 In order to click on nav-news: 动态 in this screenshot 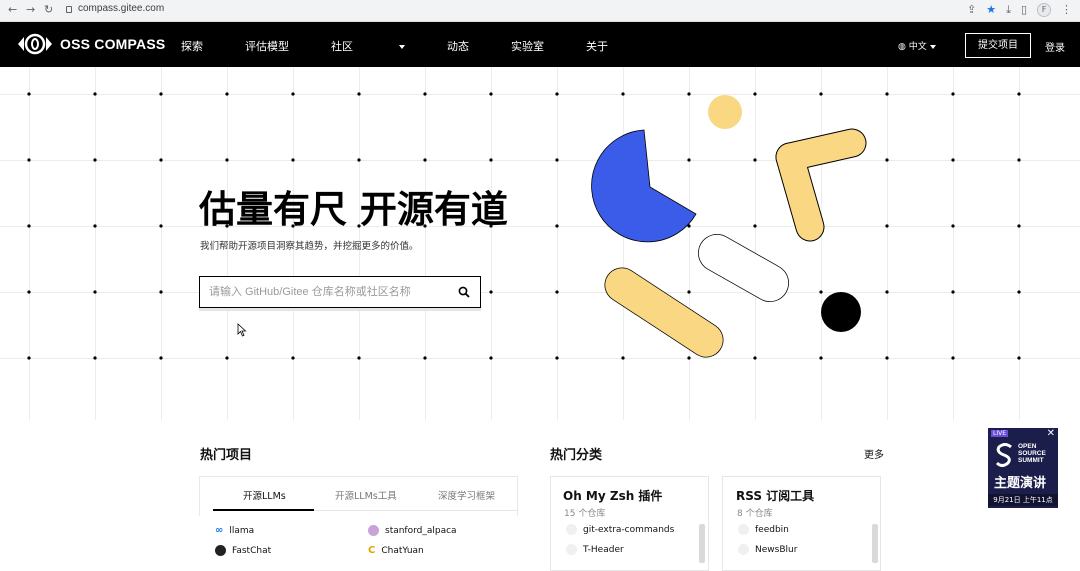, I will do `click(458, 46)`.